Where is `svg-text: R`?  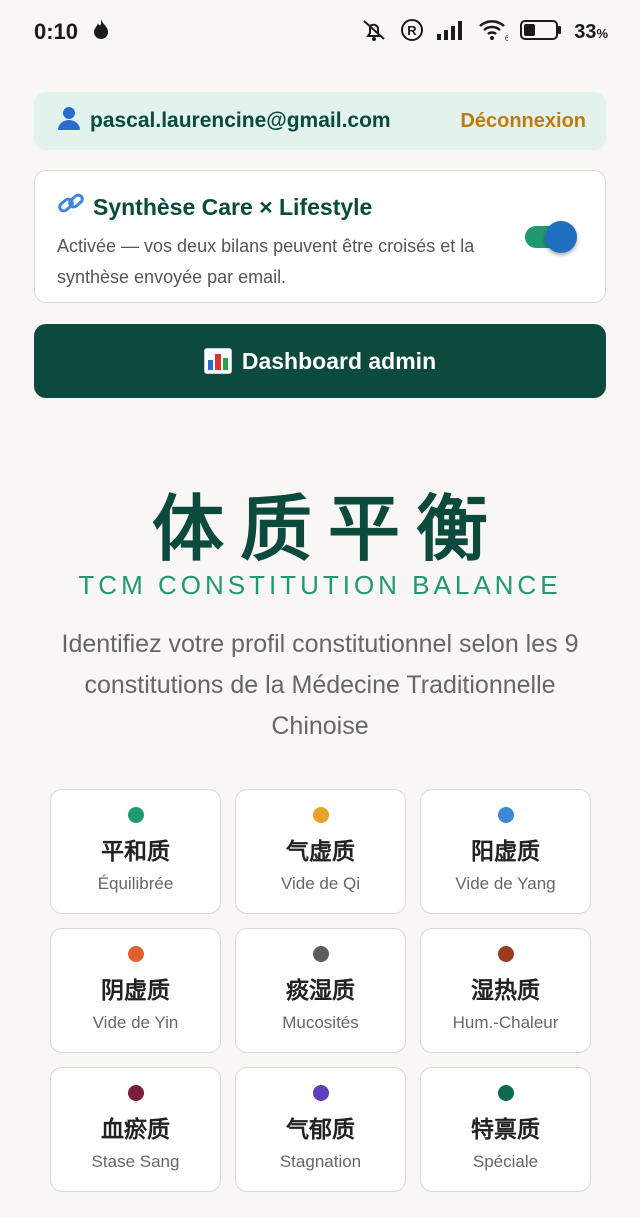 svg-text: R is located at coordinates (412, 30).